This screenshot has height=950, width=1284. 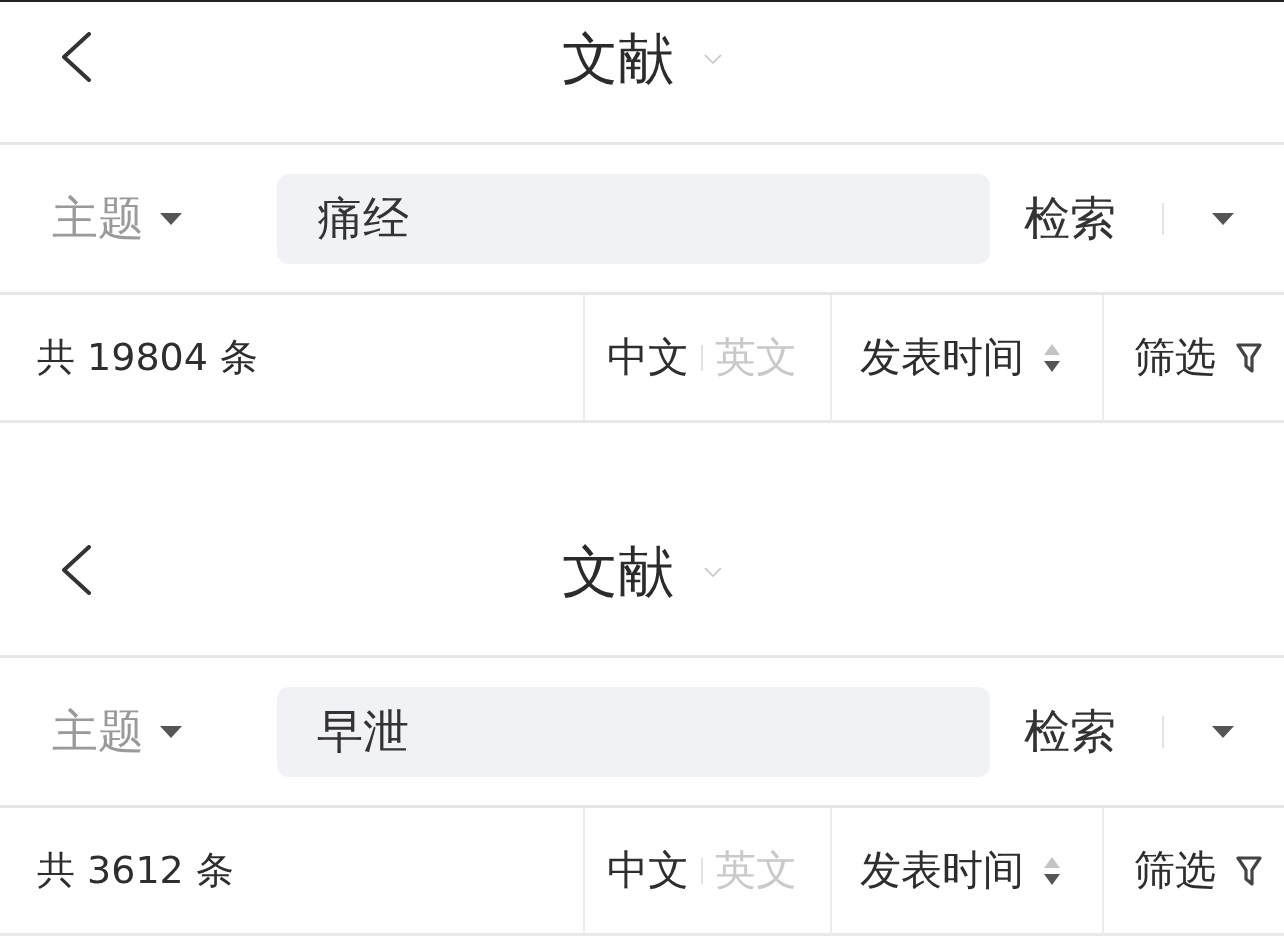 I want to click on search-field: 痛经, so click(x=633, y=218).